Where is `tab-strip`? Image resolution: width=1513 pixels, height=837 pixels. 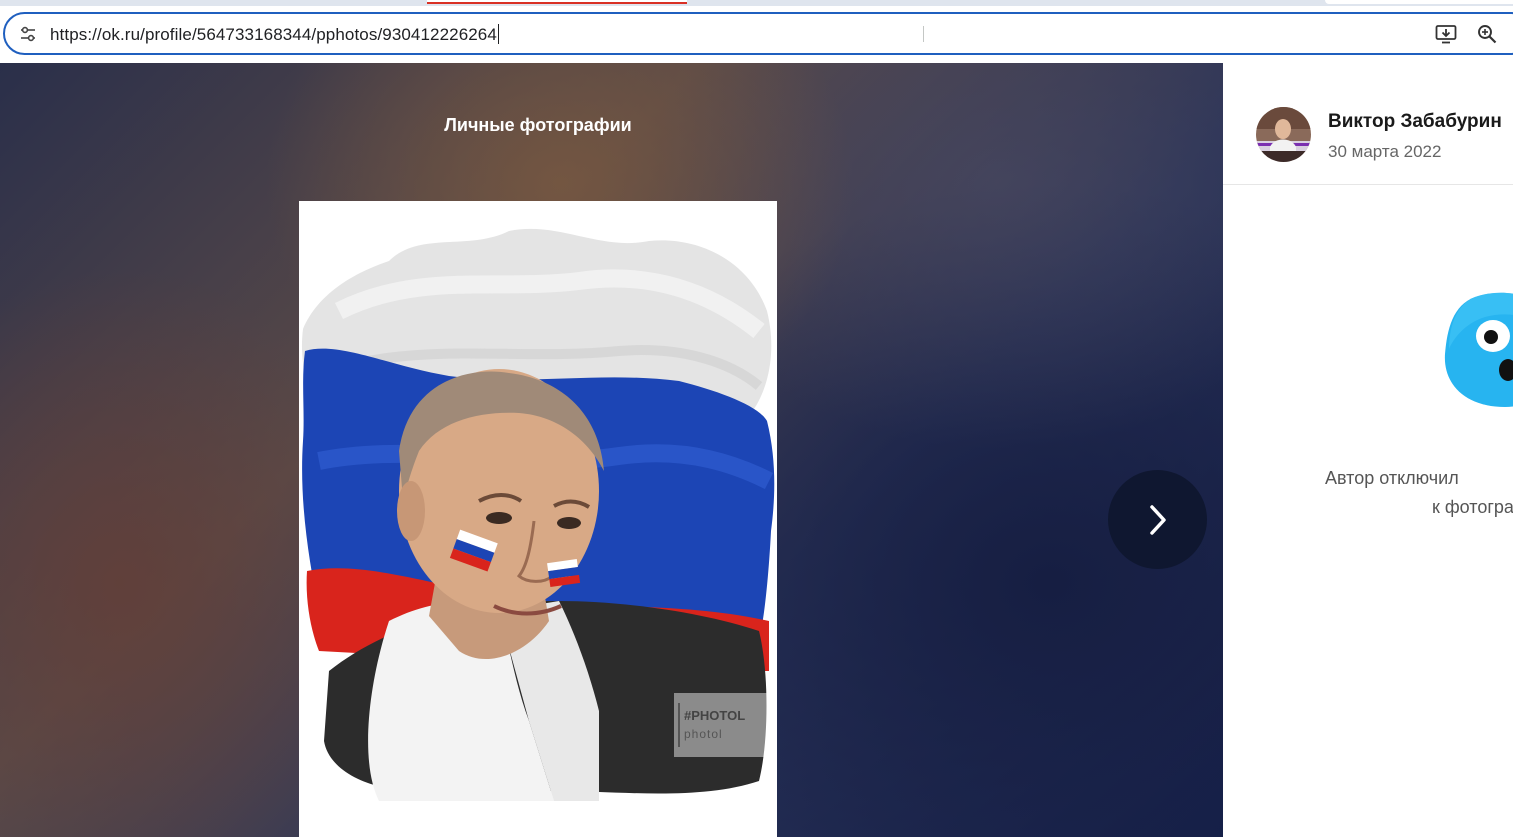
tab-strip is located at coordinates (756, 3).